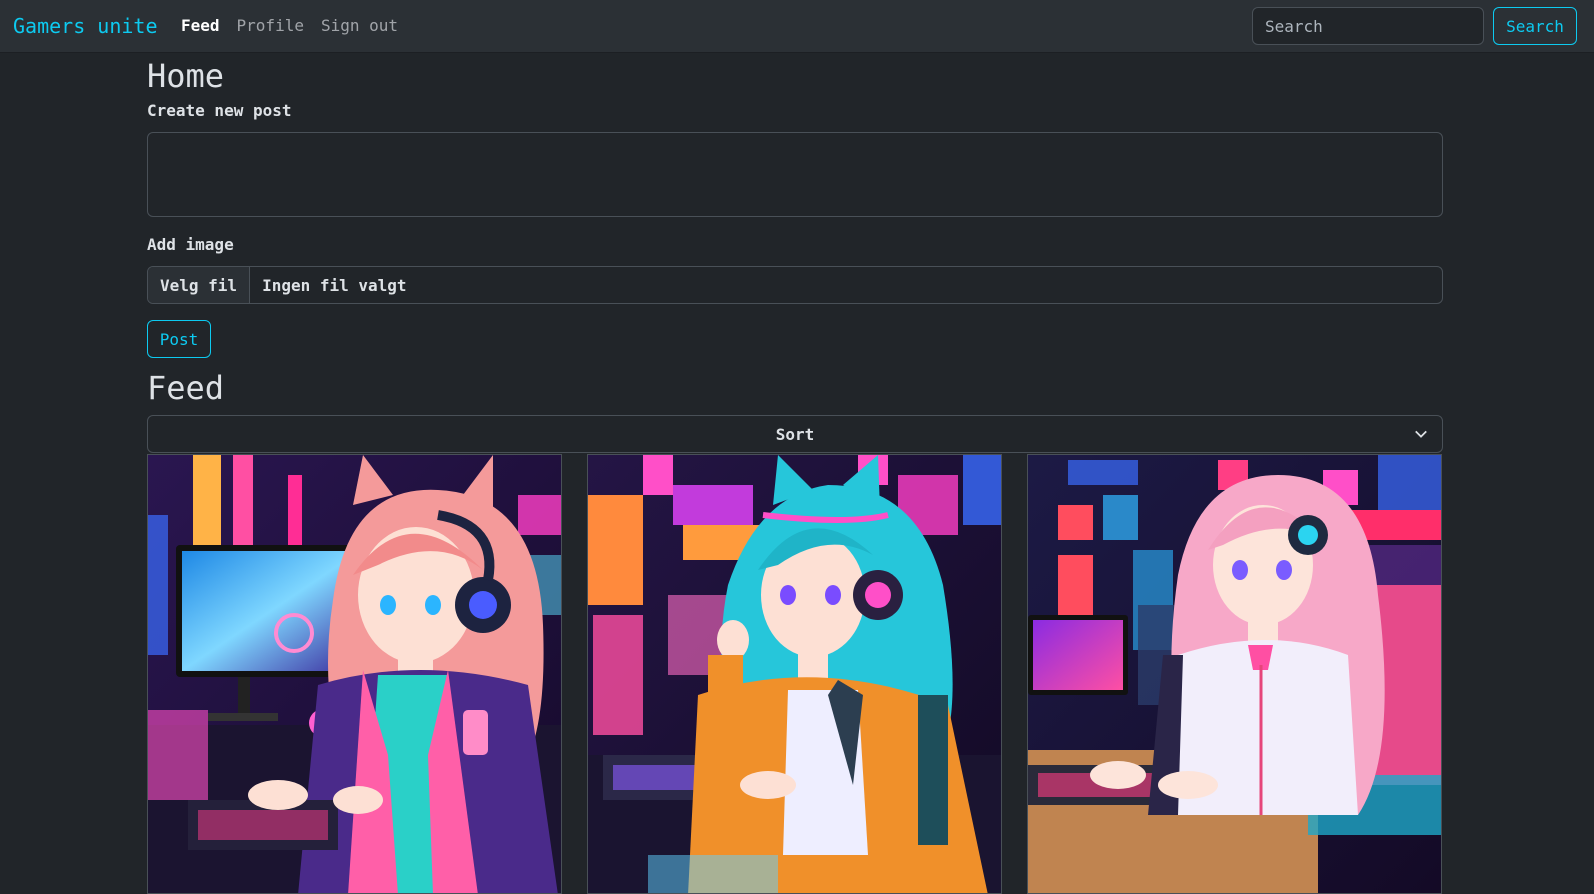 This screenshot has width=1594, height=894. I want to click on search-input, so click(1368, 26).